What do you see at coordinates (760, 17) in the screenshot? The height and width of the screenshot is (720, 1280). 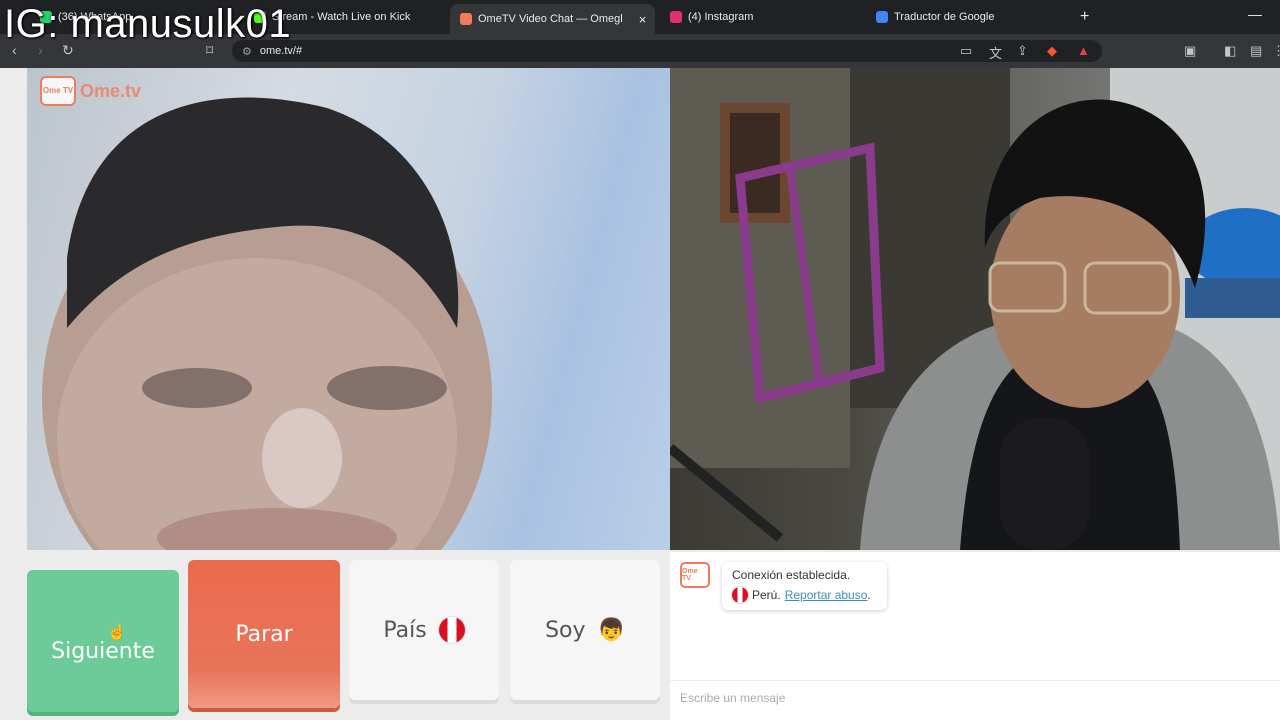 I see `tab-instagram: (4) Instagram` at bounding box center [760, 17].